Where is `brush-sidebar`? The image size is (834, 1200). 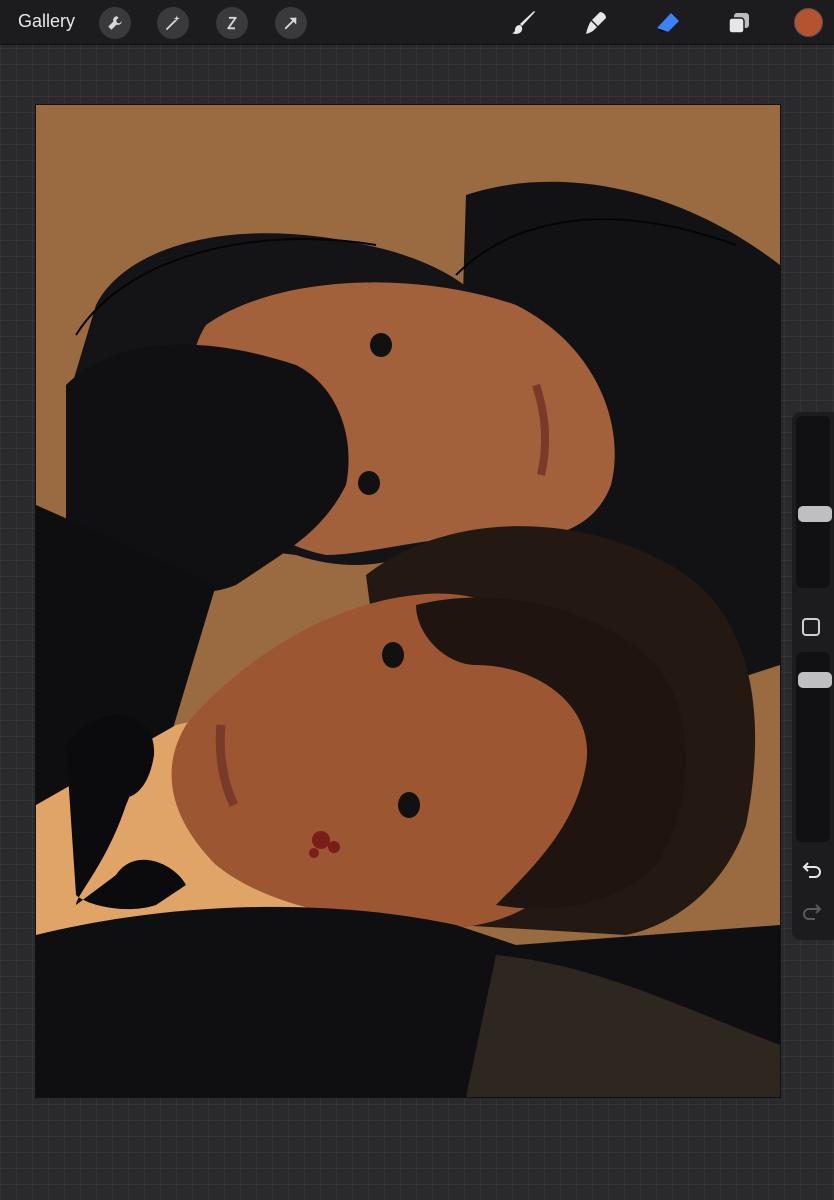 brush-sidebar is located at coordinates (813, 676).